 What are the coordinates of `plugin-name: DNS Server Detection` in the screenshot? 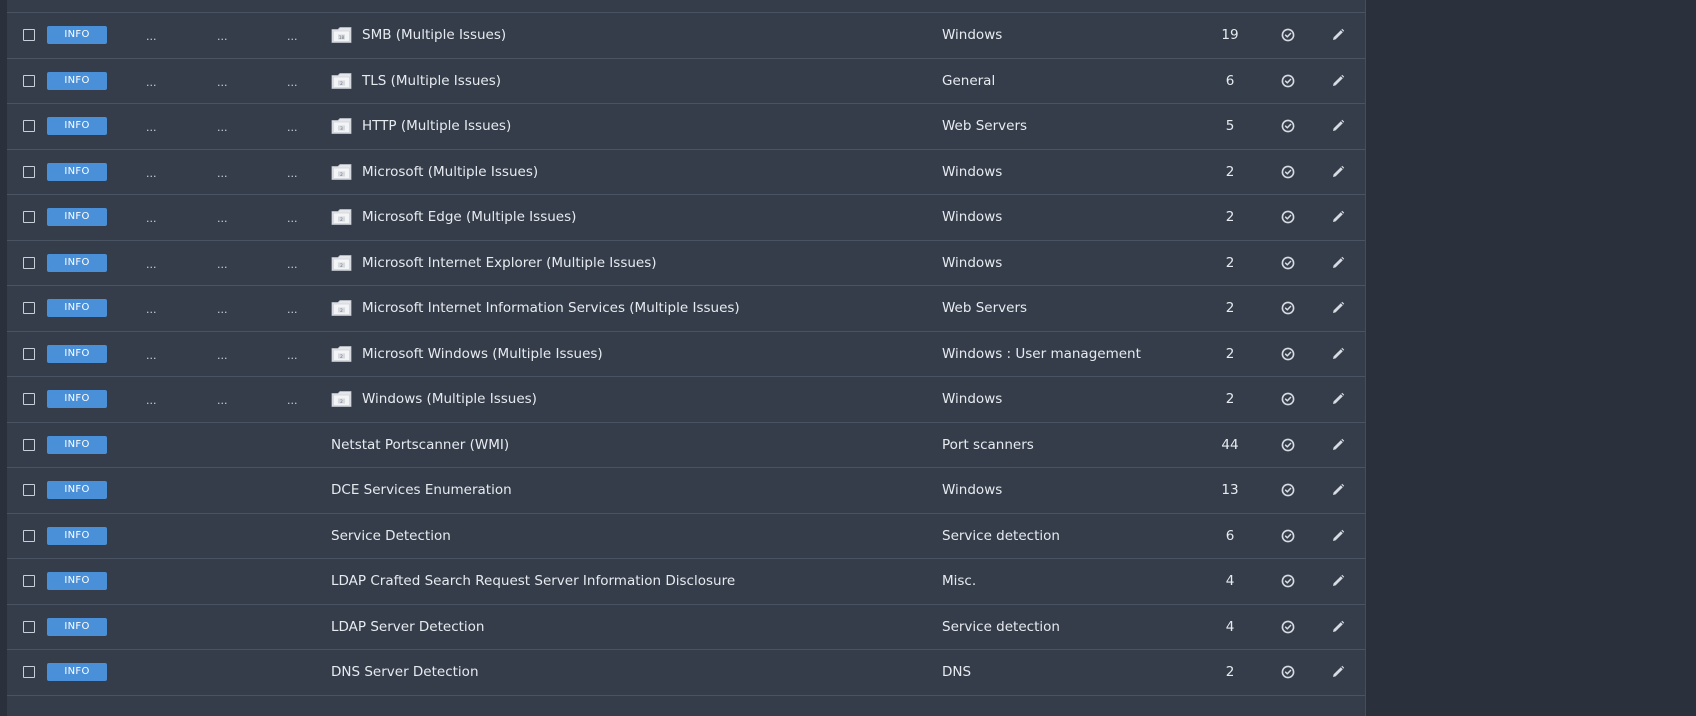 It's located at (405, 672).